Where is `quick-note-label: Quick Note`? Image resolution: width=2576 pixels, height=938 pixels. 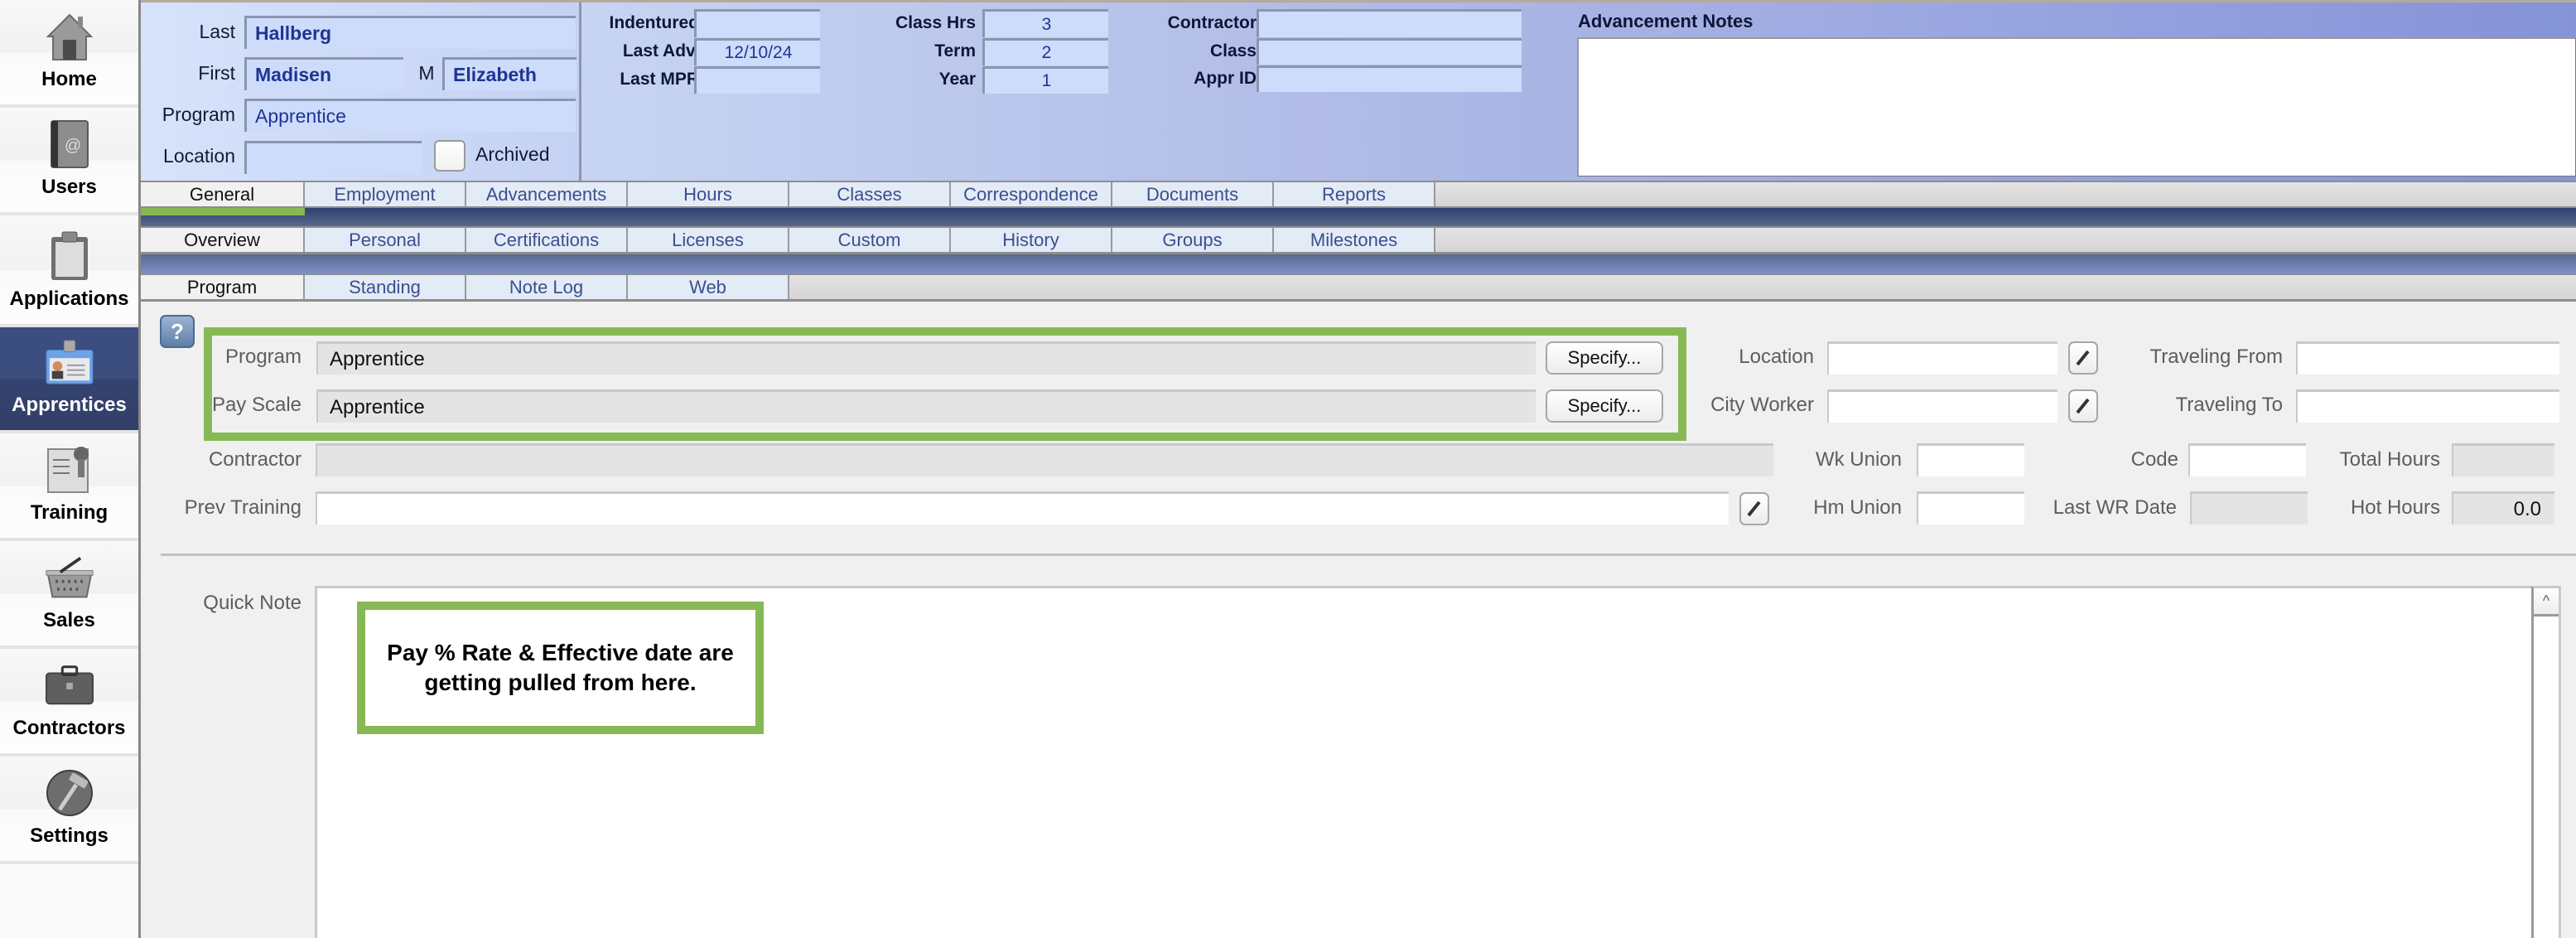 quick-note-label: Quick Note is located at coordinates (252, 603).